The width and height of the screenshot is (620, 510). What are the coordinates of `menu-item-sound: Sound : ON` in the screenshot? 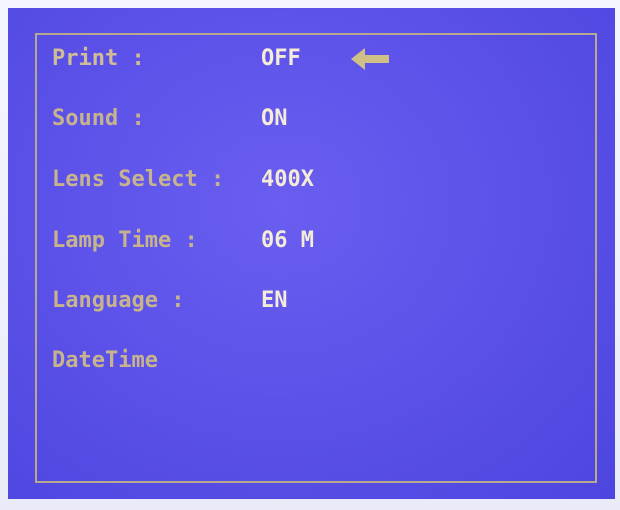 It's located at (312, 119).